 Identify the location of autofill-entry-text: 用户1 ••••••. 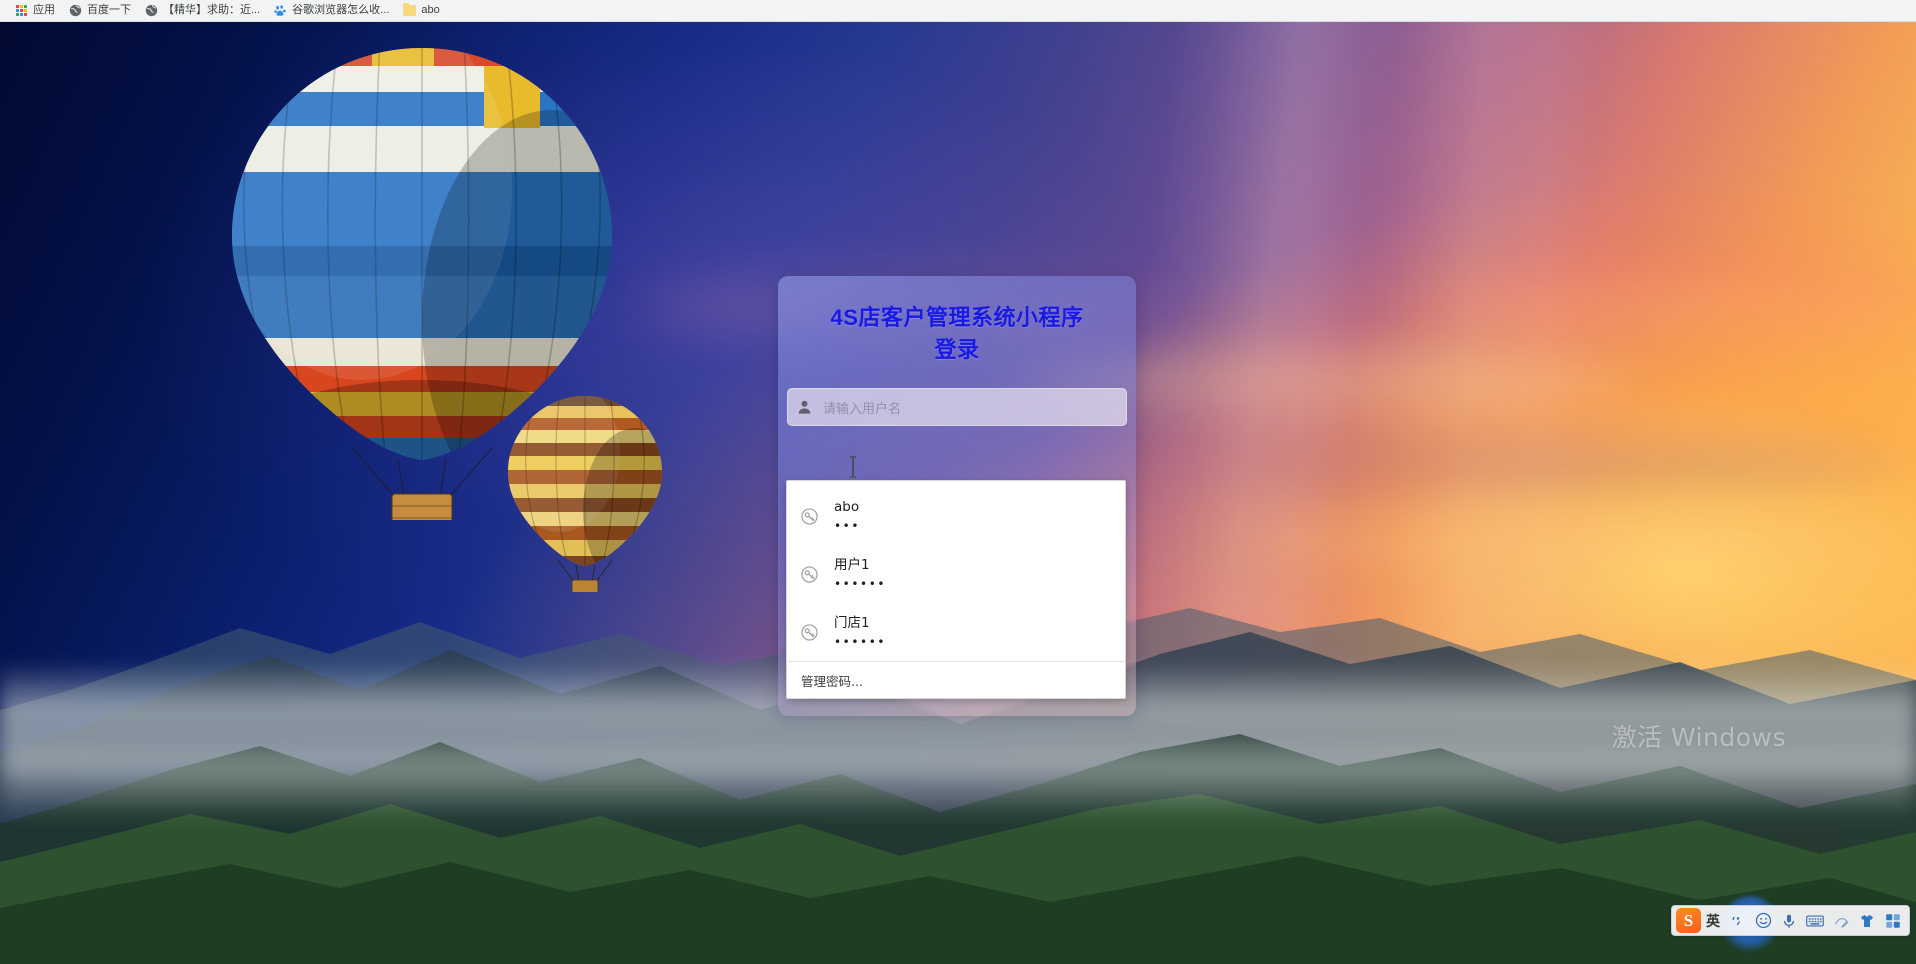
(860, 574).